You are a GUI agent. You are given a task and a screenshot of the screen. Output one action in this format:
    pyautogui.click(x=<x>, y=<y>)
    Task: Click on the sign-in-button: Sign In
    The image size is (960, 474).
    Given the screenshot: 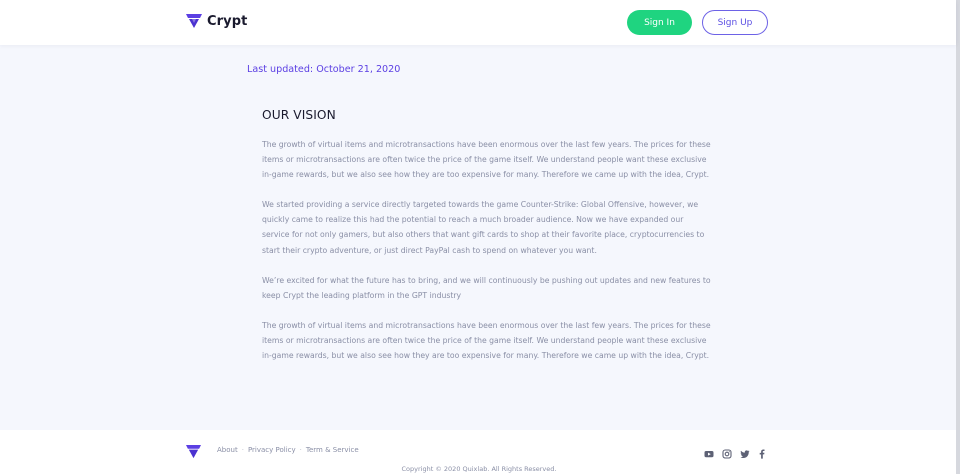 What is the action you would take?
    pyautogui.click(x=659, y=22)
    